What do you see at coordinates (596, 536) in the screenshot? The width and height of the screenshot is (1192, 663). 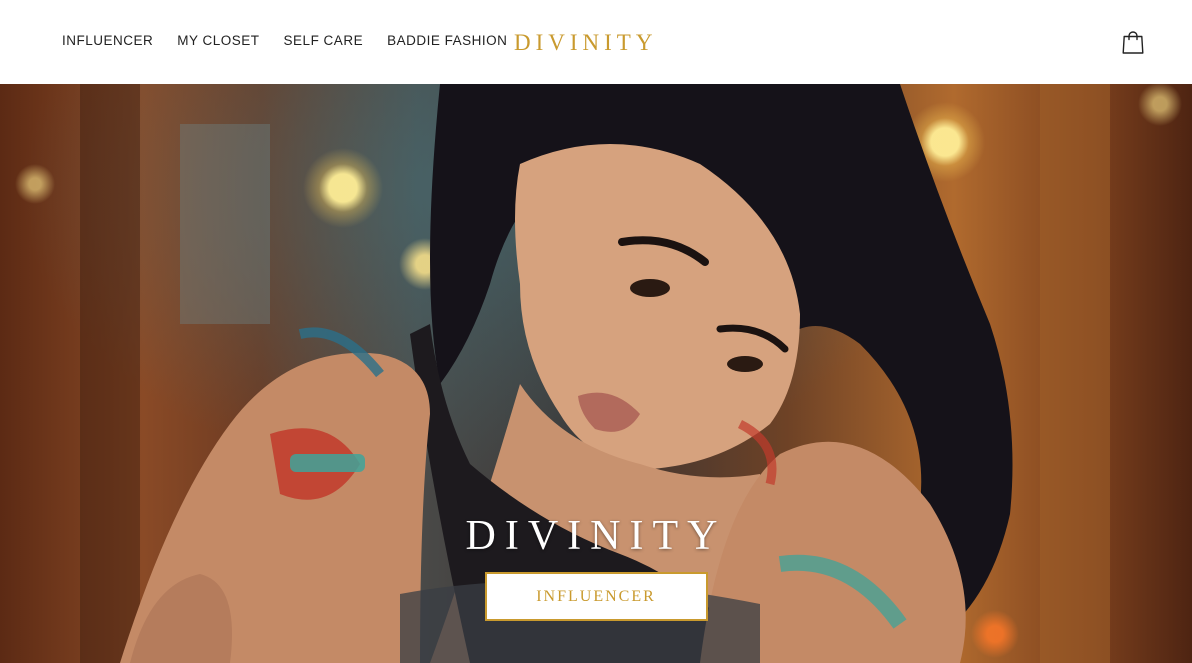 I see `hero-title: DIVINITY` at bounding box center [596, 536].